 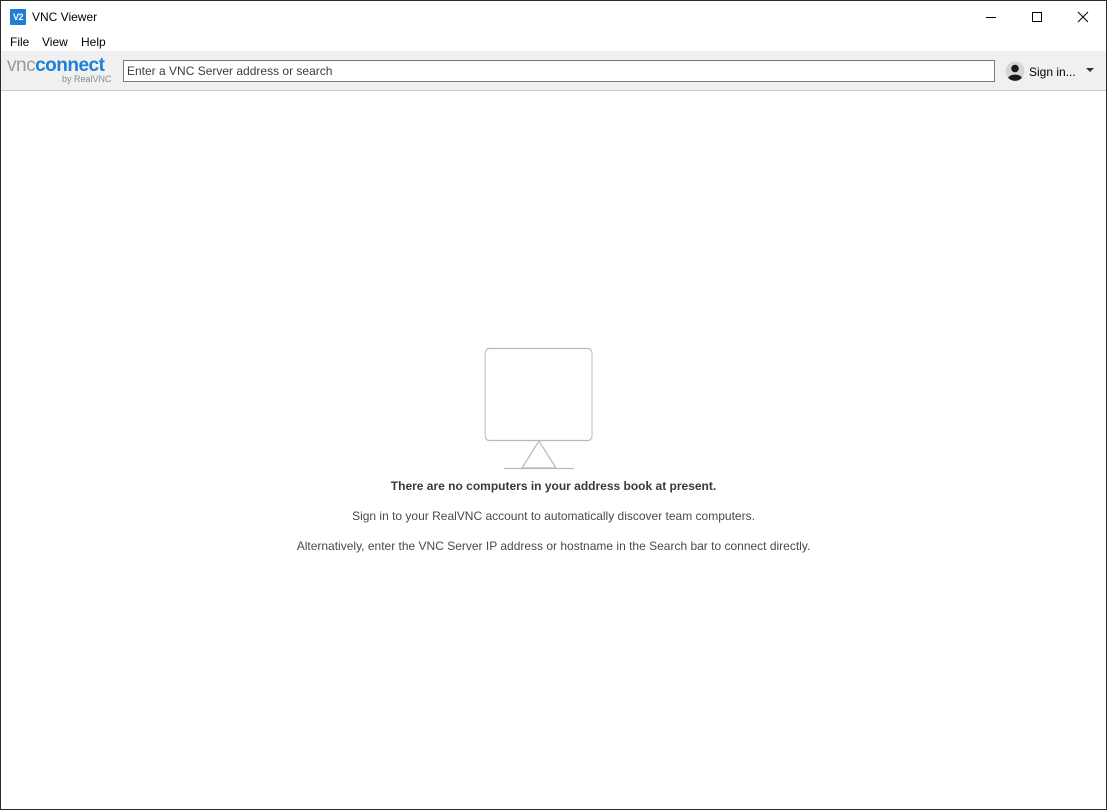 I want to click on maximize-icon, so click(x=1037, y=17).